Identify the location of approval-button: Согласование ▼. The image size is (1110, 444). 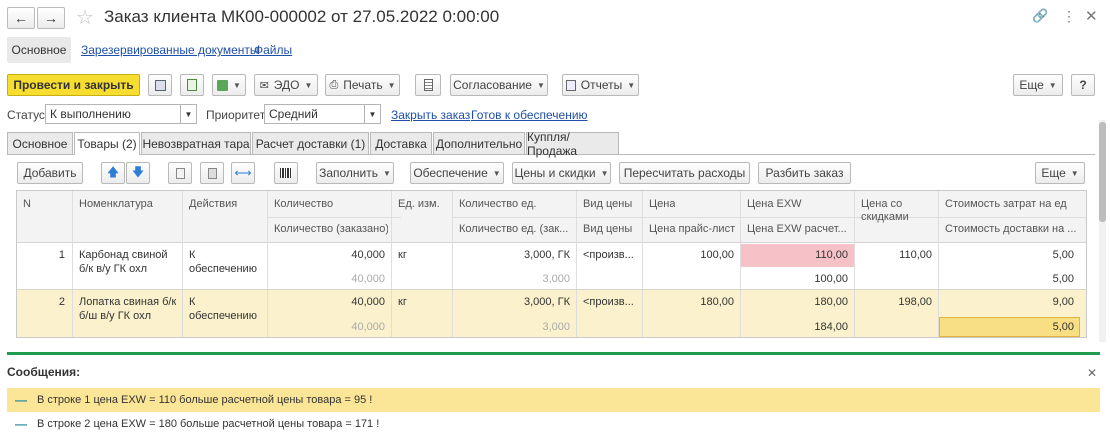
(499, 85).